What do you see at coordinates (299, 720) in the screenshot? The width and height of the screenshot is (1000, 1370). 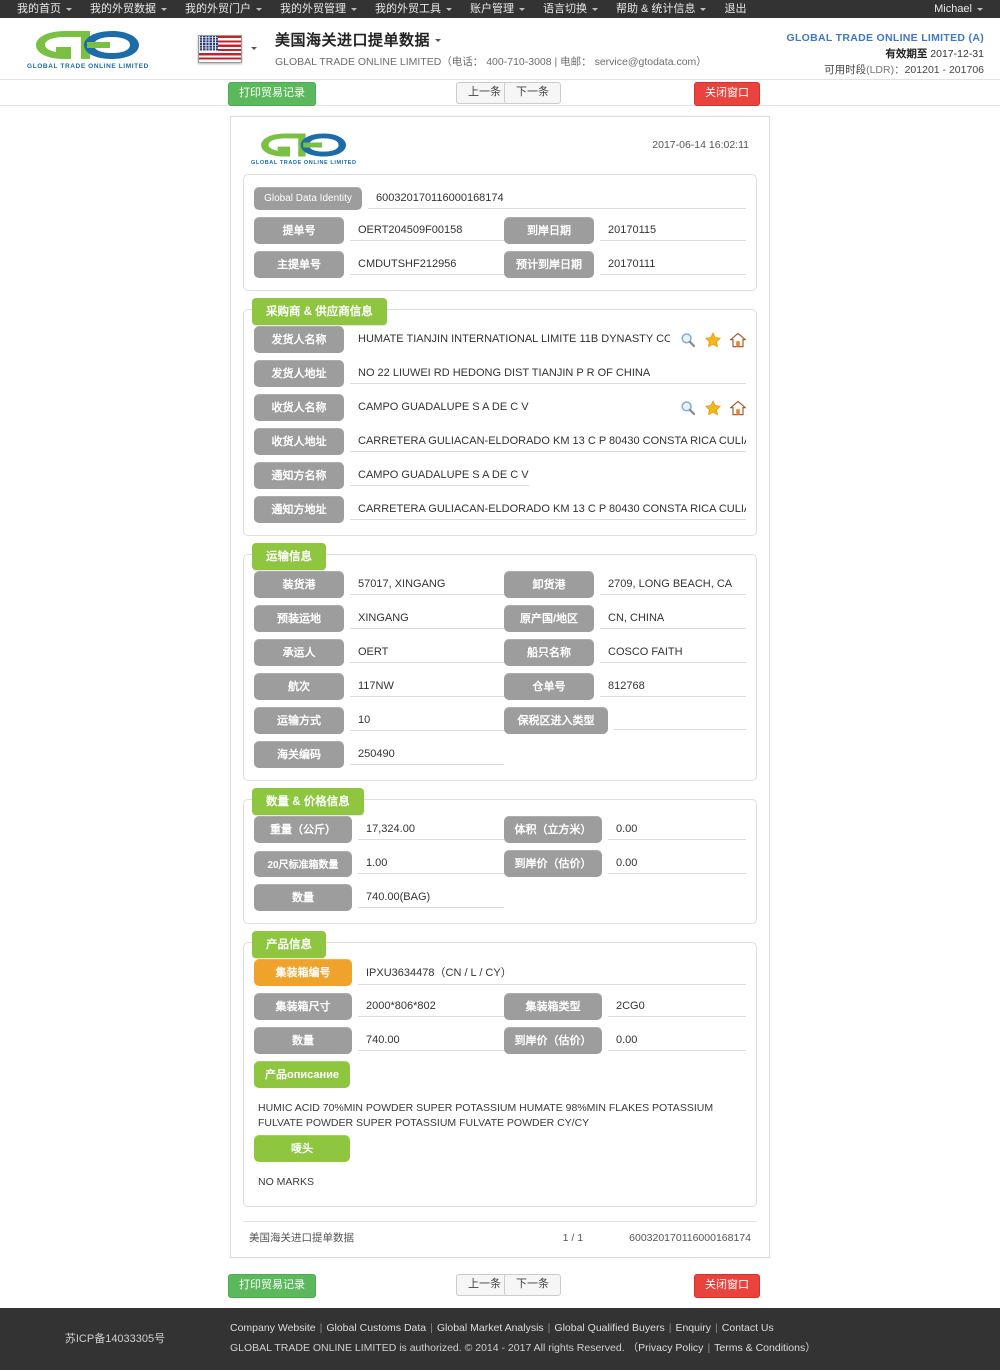 I see `transport-mode-label: 运输方式` at bounding box center [299, 720].